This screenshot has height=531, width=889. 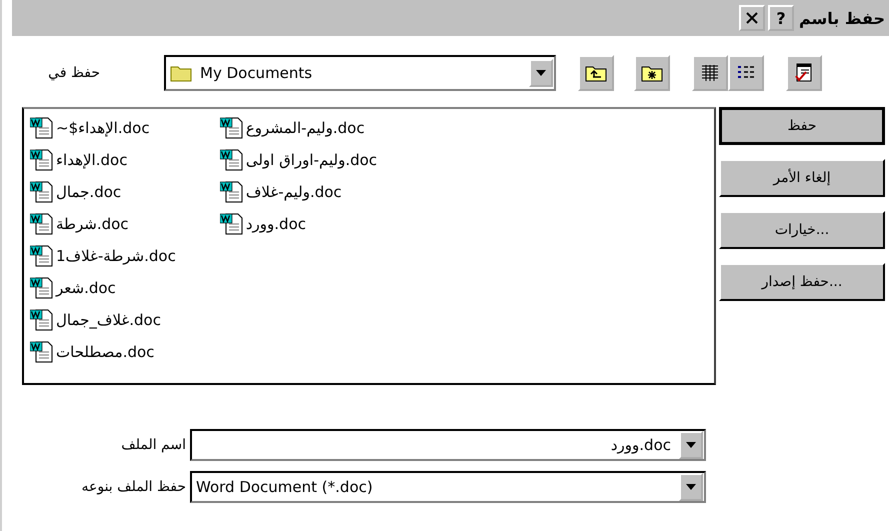 I want to click on list-view-icon, so click(x=710, y=73).